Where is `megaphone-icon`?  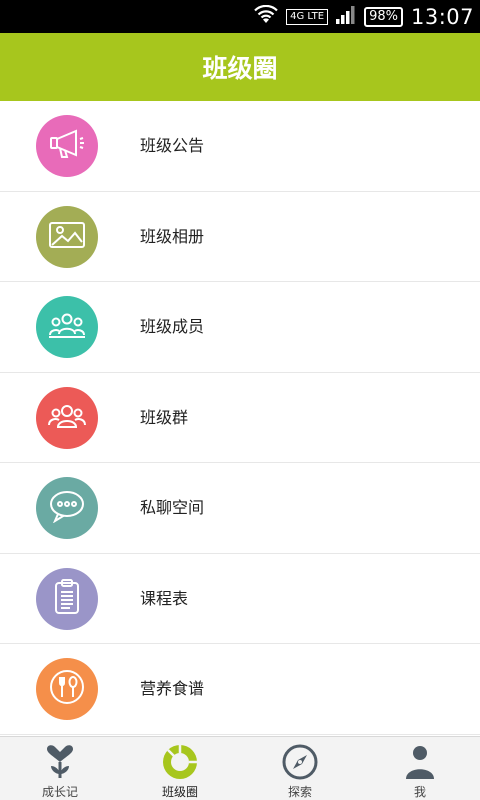
megaphone-icon is located at coordinates (67, 146).